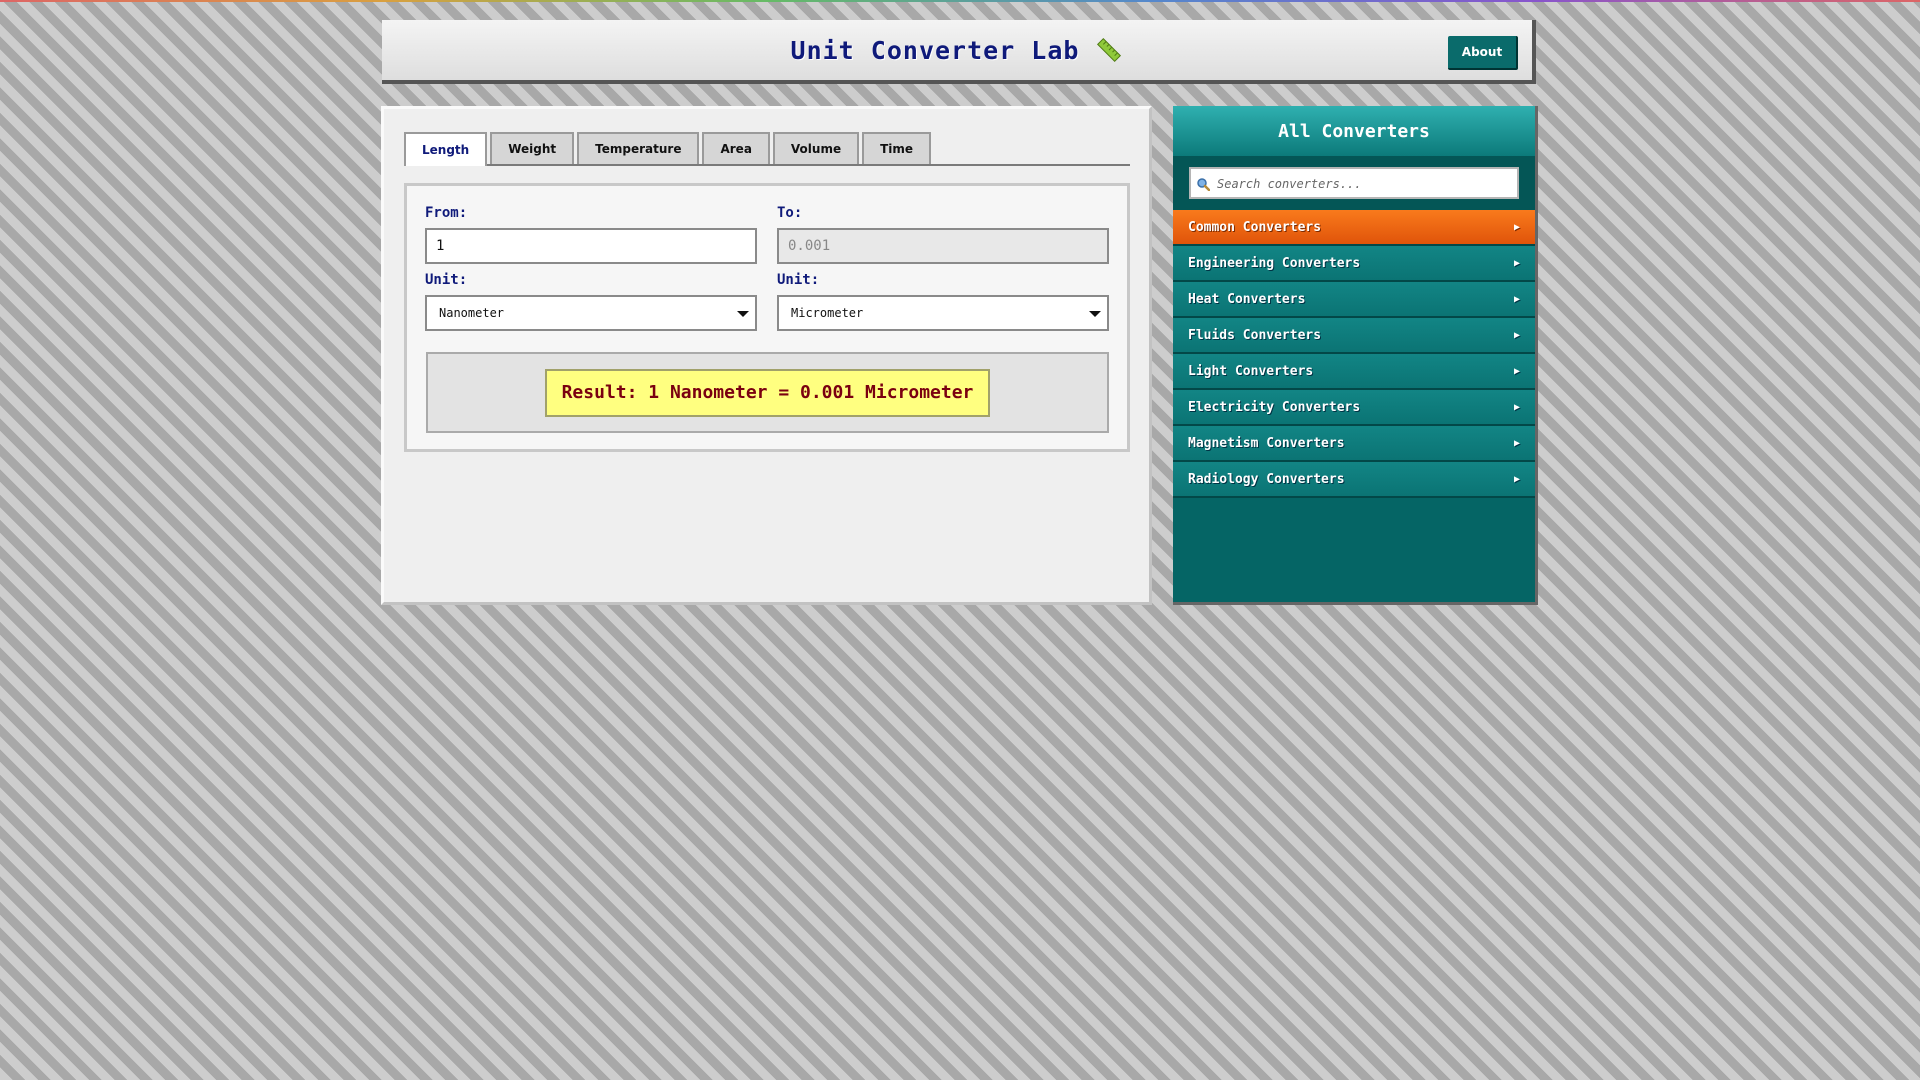  What do you see at coordinates (1354, 228) in the screenshot?
I see `sidebar-item-common: Common Converters ▶` at bounding box center [1354, 228].